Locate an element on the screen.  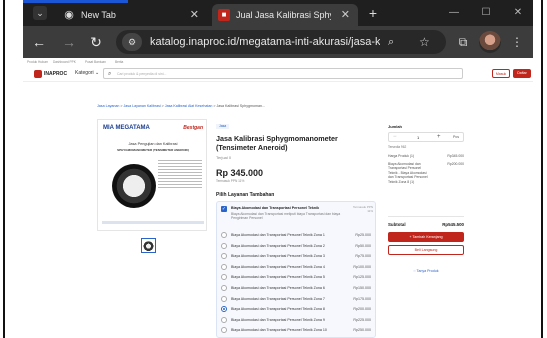
inaproc-logo: INAPROC is located at coordinates (50, 74).